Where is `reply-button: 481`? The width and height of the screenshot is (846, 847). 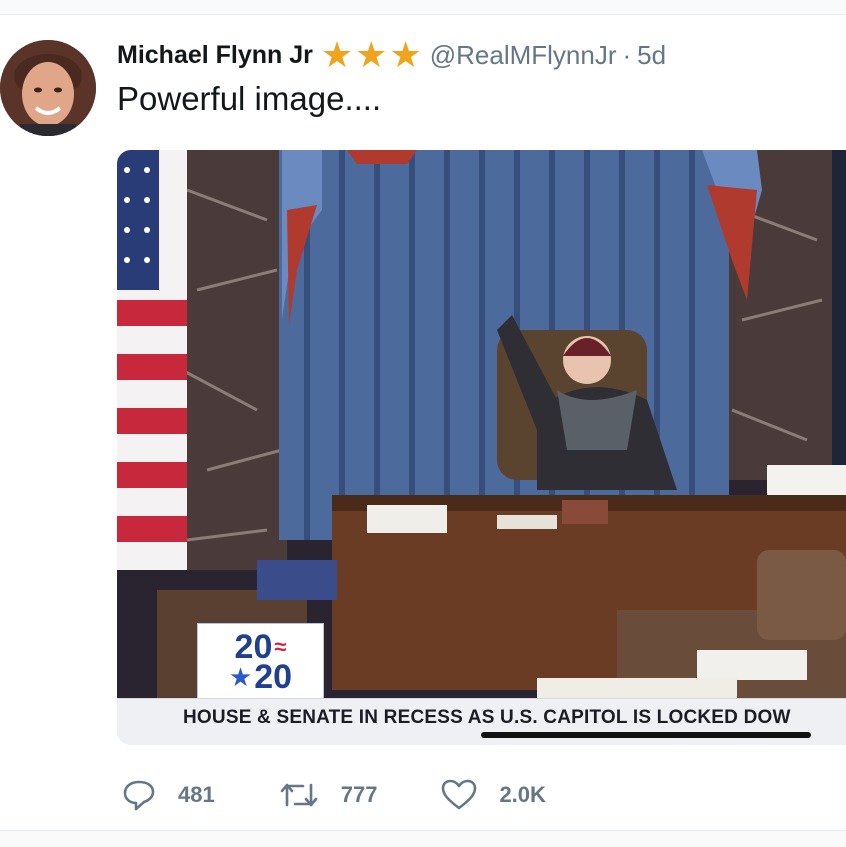 reply-button: 481 is located at coordinates (168, 795).